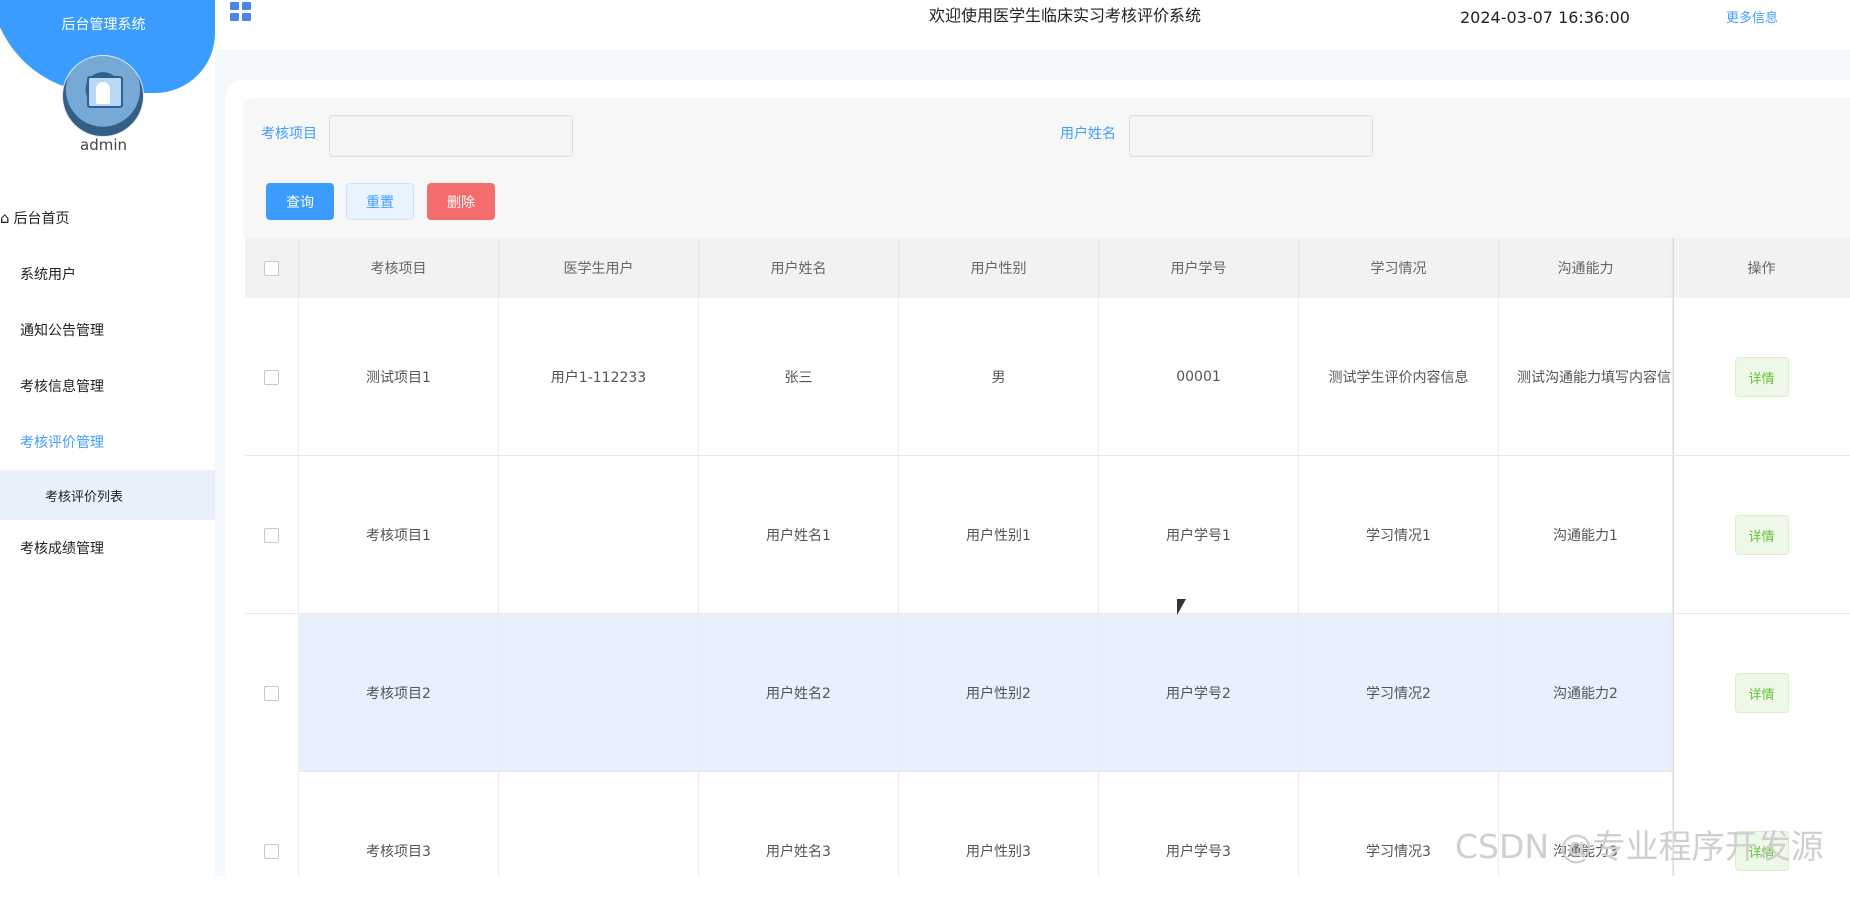 The height and width of the screenshot is (900, 1850). What do you see at coordinates (1545, 17) in the screenshot?
I see `datetime: 2024-03-07 16:36:00` at bounding box center [1545, 17].